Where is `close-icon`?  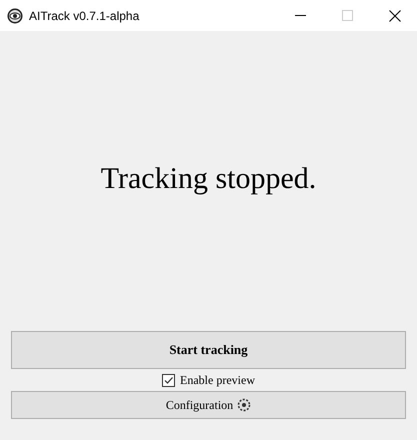
close-icon is located at coordinates (395, 16).